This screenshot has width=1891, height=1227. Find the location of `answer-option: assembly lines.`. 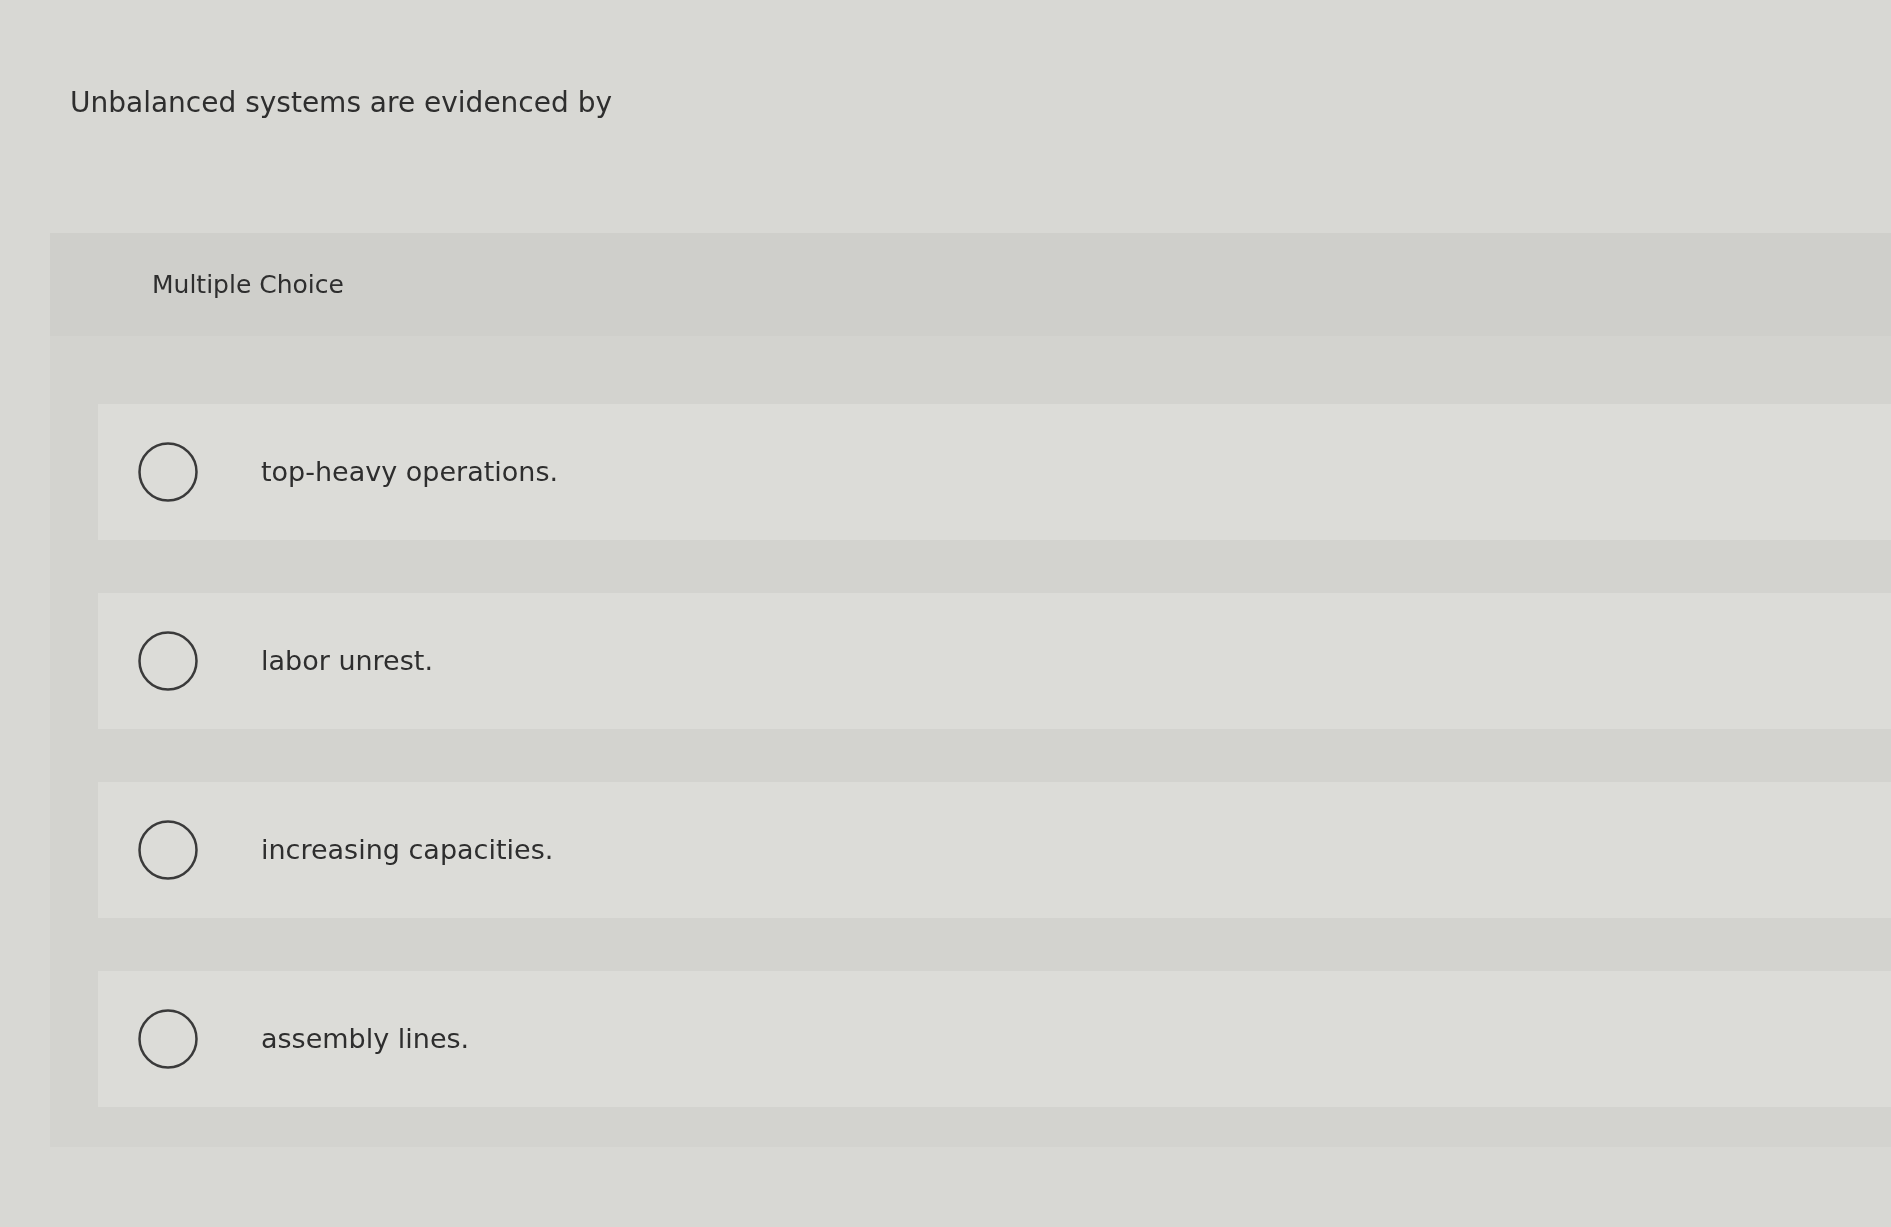

answer-option: assembly lines. is located at coordinates (994, 1039).